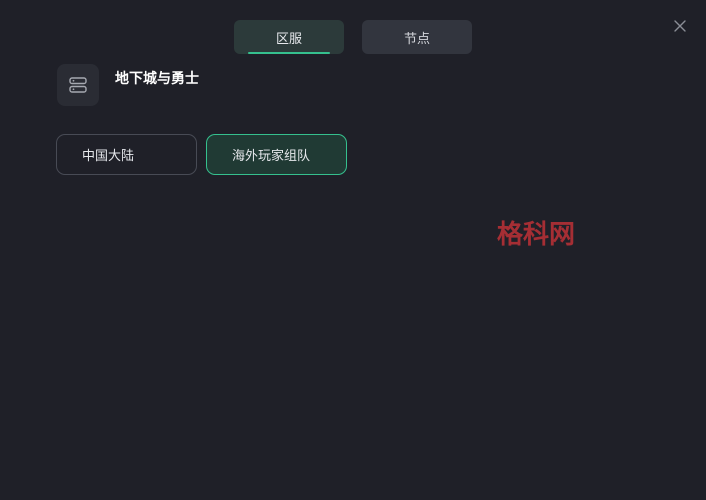 This screenshot has width=706, height=500. I want to click on server-stack-icon, so click(78, 85).